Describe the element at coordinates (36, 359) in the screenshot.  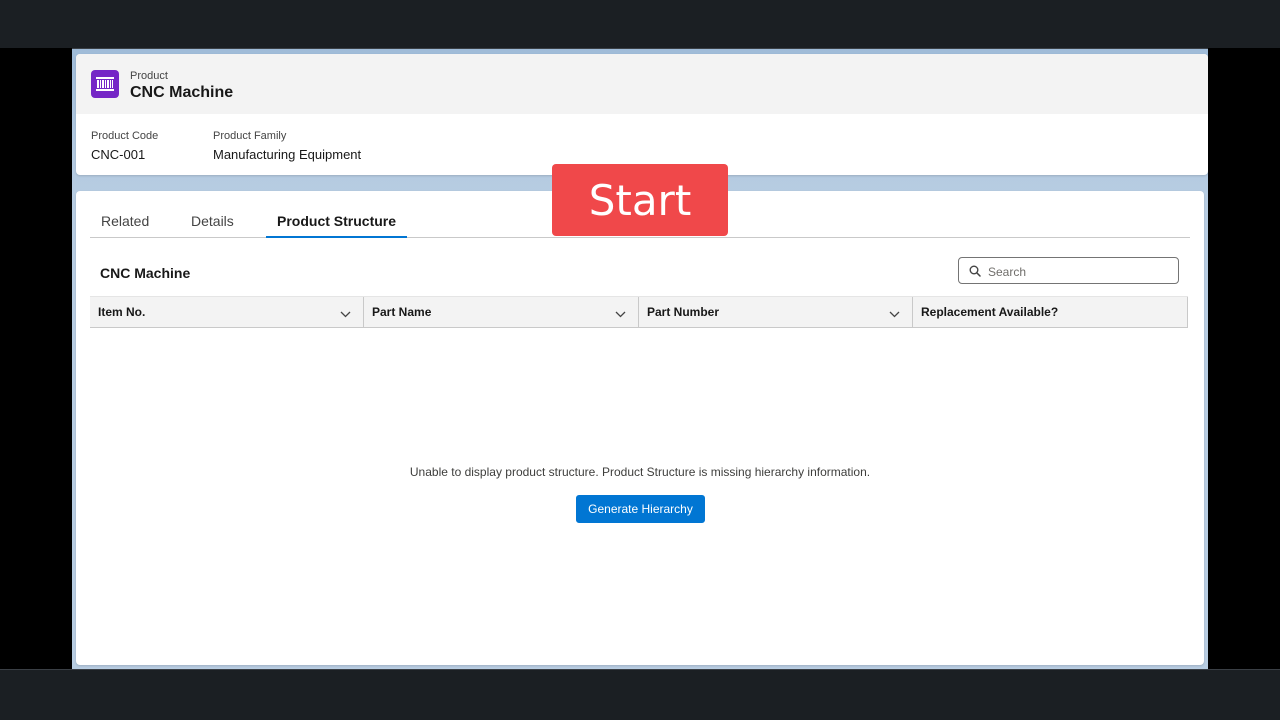
I see `left-letterbox` at that location.